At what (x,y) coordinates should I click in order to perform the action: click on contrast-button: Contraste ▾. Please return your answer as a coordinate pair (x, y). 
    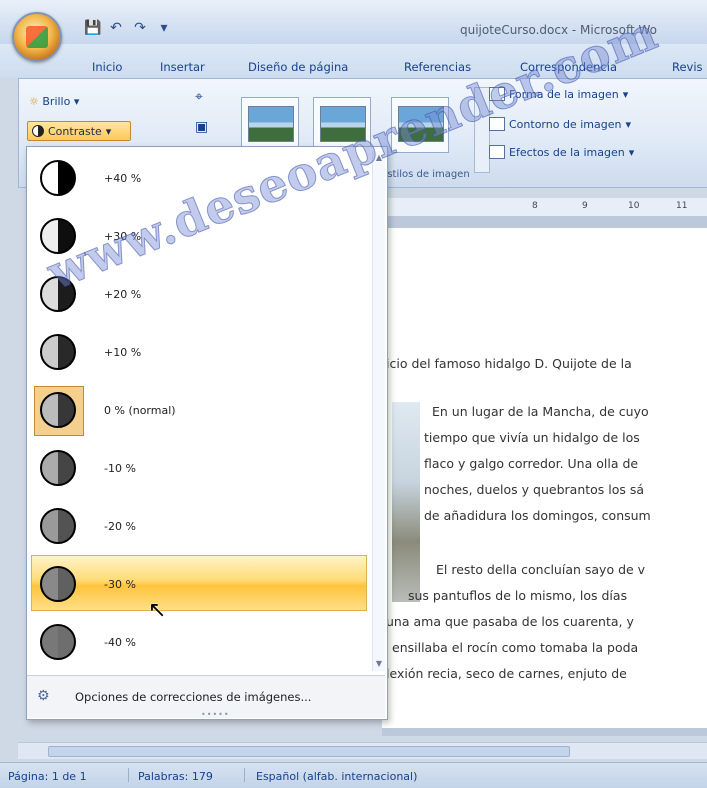
    Looking at the image, I should click on (79, 131).